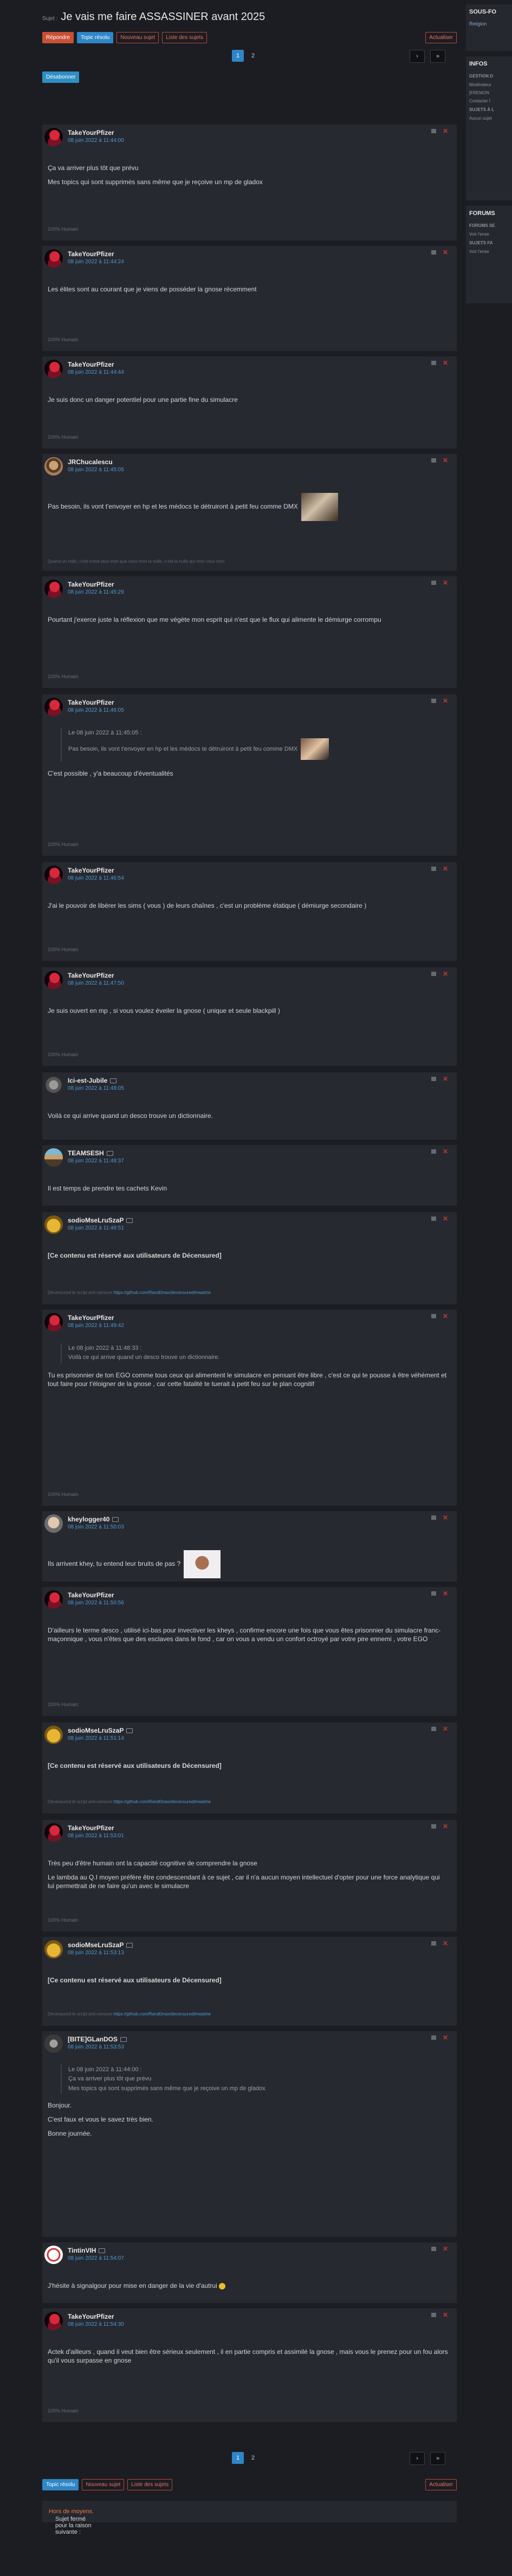 This screenshot has width=512, height=2576. I want to click on post-date: 08 juin 2022 à 11:46:05, so click(96, 710).